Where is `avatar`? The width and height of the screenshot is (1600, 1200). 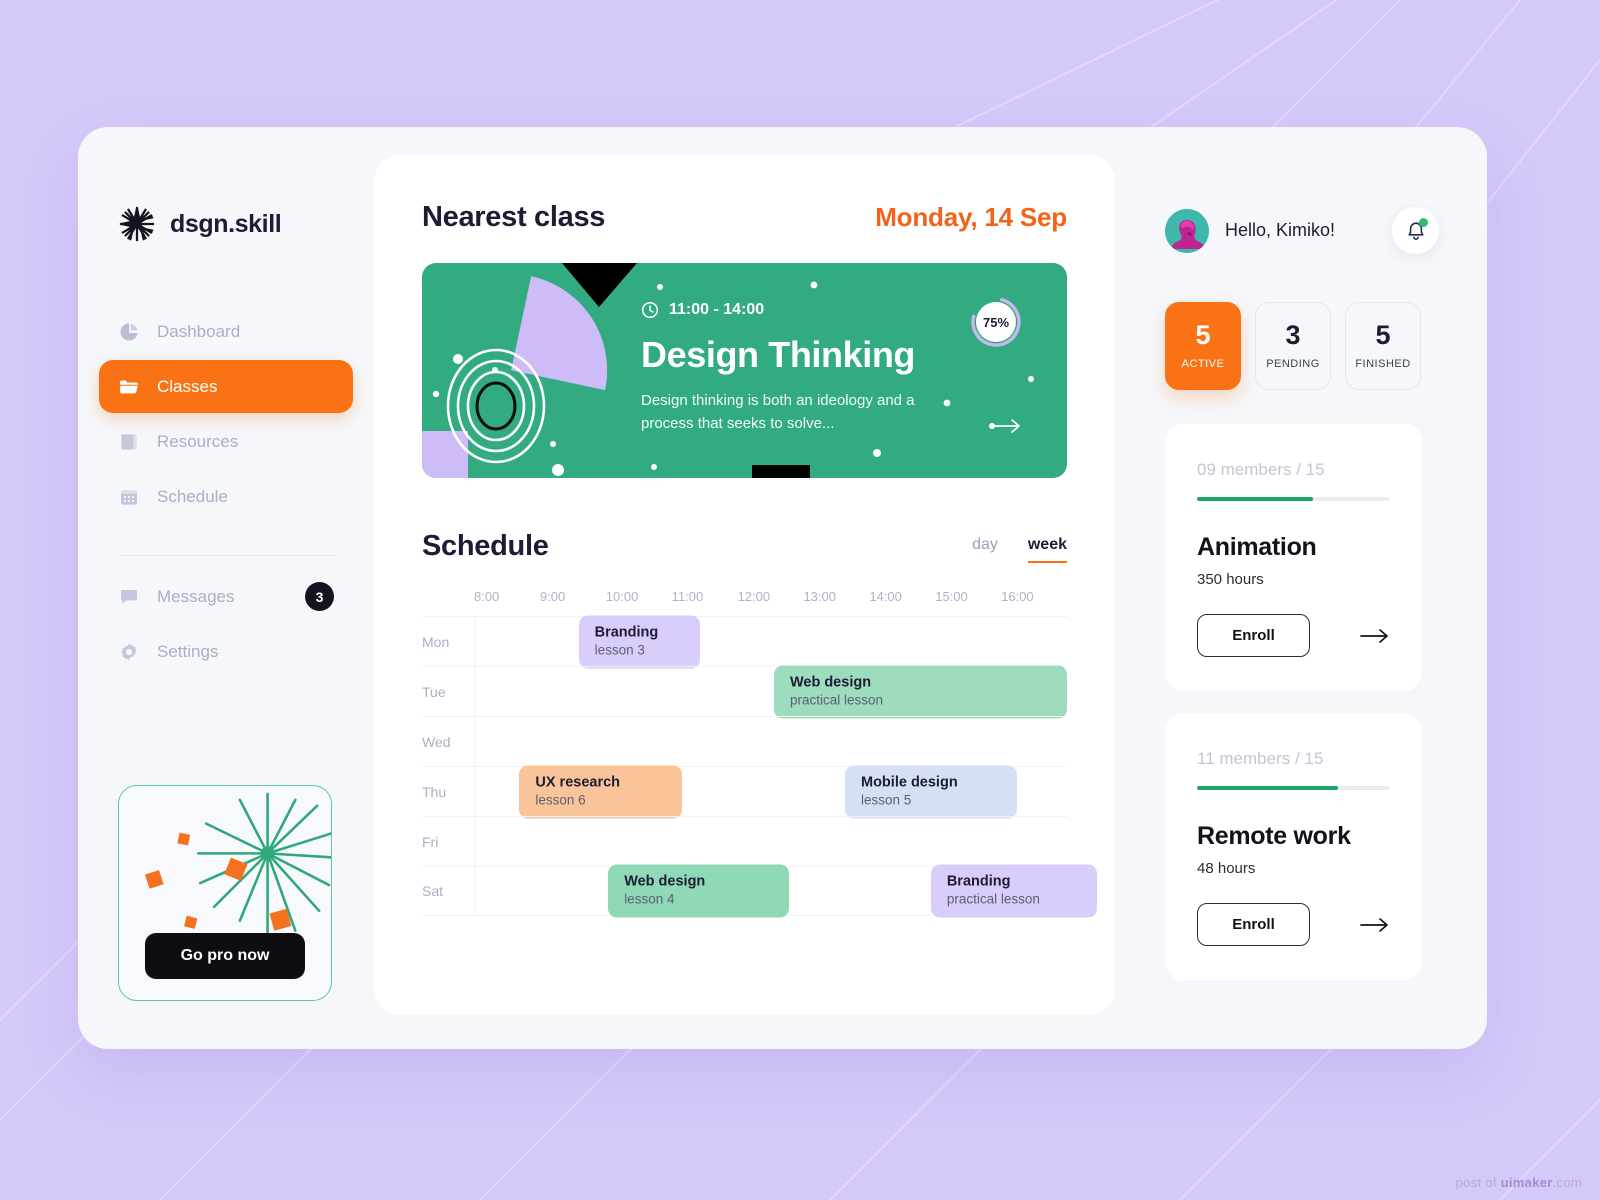 avatar is located at coordinates (1187, 230).